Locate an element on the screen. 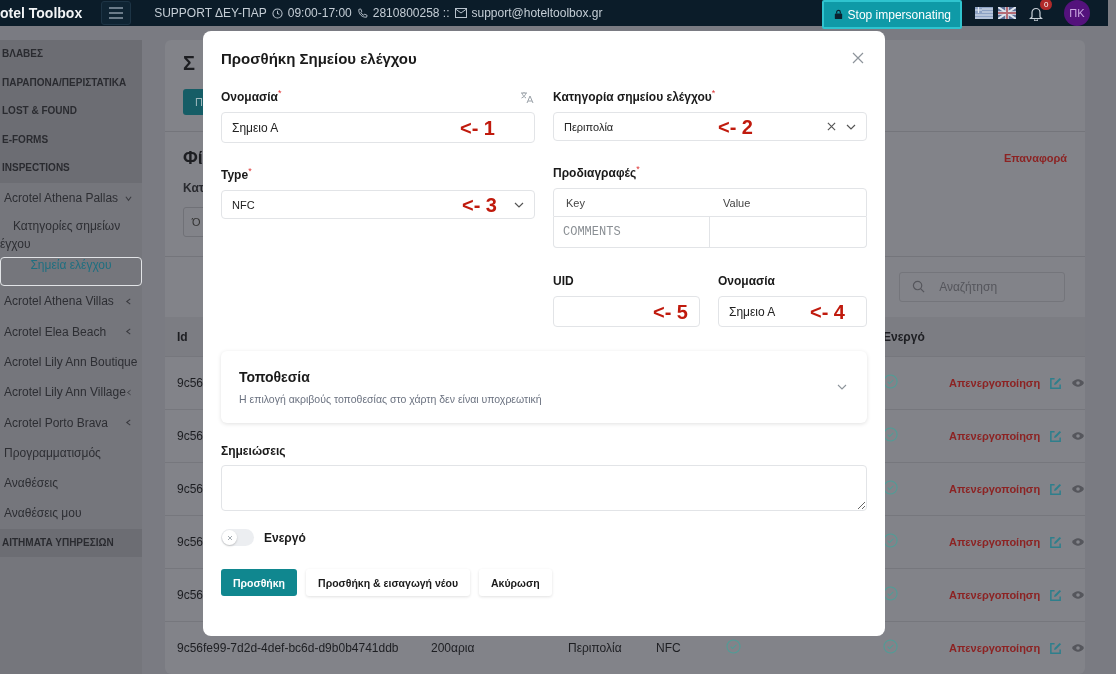 The image size is (1116, 674). mail-icon is located at coordinates (460, 13).